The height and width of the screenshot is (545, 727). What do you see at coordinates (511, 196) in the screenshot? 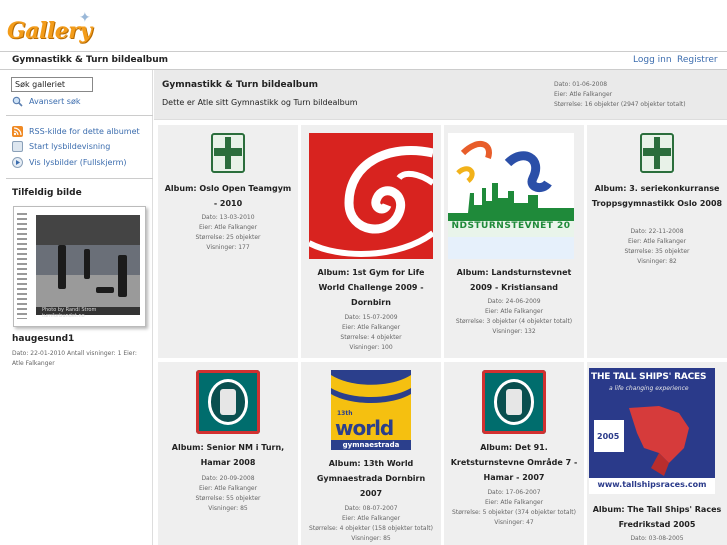
I see `landsturnstevnet-thumbnail: NDSTURNSTEVNET 20` at bounding box center [511, 196].